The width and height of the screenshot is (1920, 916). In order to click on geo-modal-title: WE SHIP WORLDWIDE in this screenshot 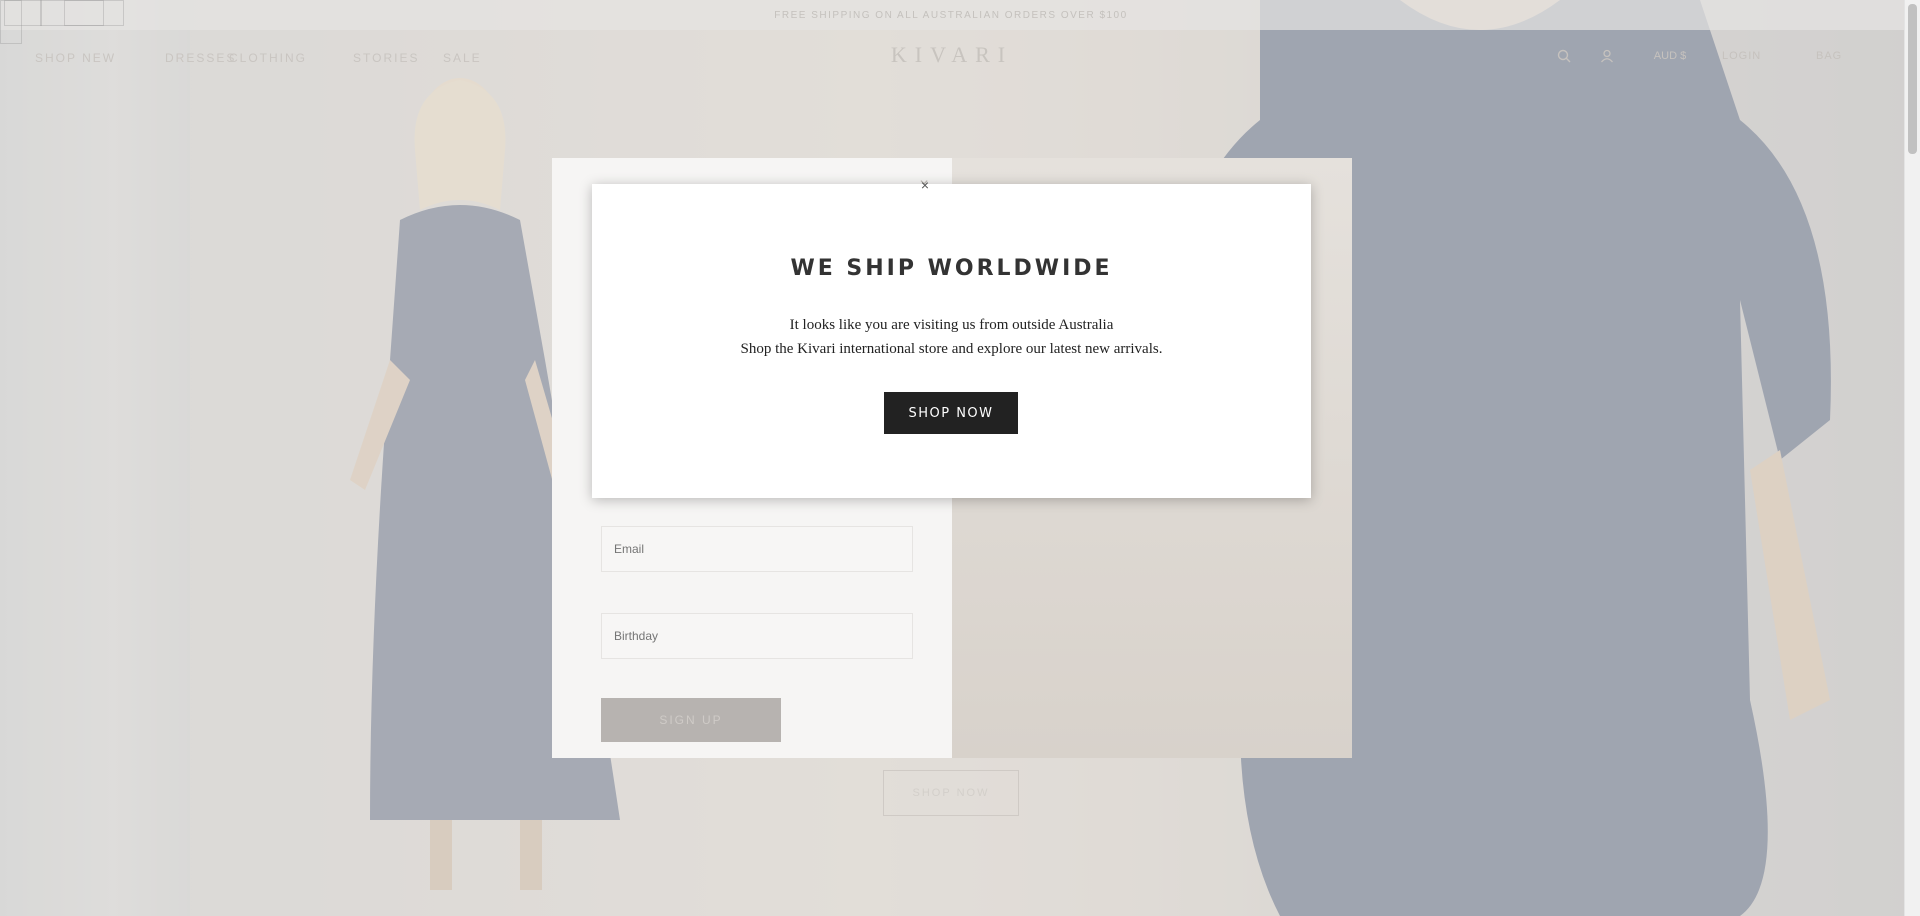, I will do `click(951, 268)`.